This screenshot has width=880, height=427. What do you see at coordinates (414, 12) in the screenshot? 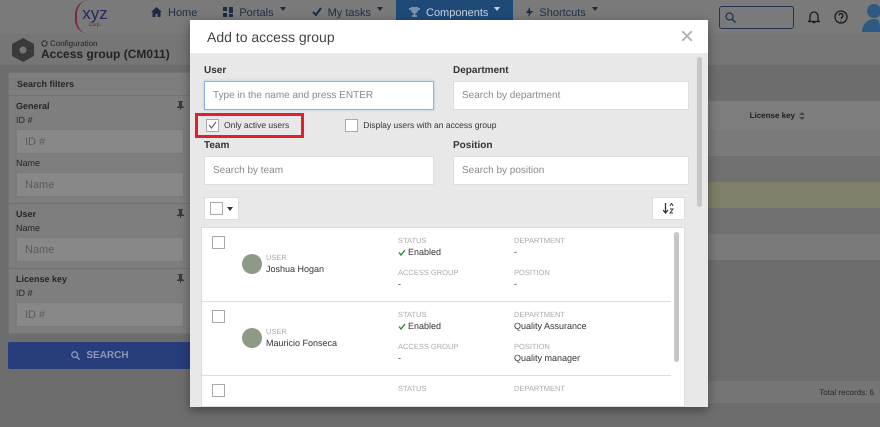
I see `trophy-icon` at bounding box center [414, 12].